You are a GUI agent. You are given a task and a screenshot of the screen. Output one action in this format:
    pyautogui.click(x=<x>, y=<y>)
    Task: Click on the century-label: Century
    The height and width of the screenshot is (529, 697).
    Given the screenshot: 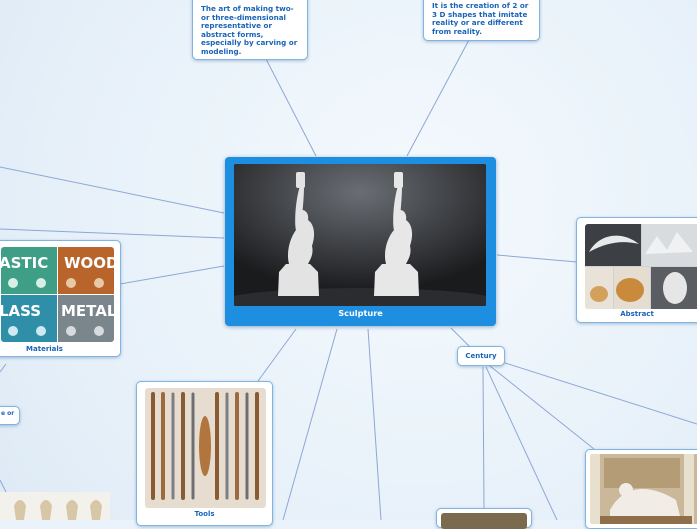 What is the action you would take?
    pyautogui.click(x=481, y=356)
    